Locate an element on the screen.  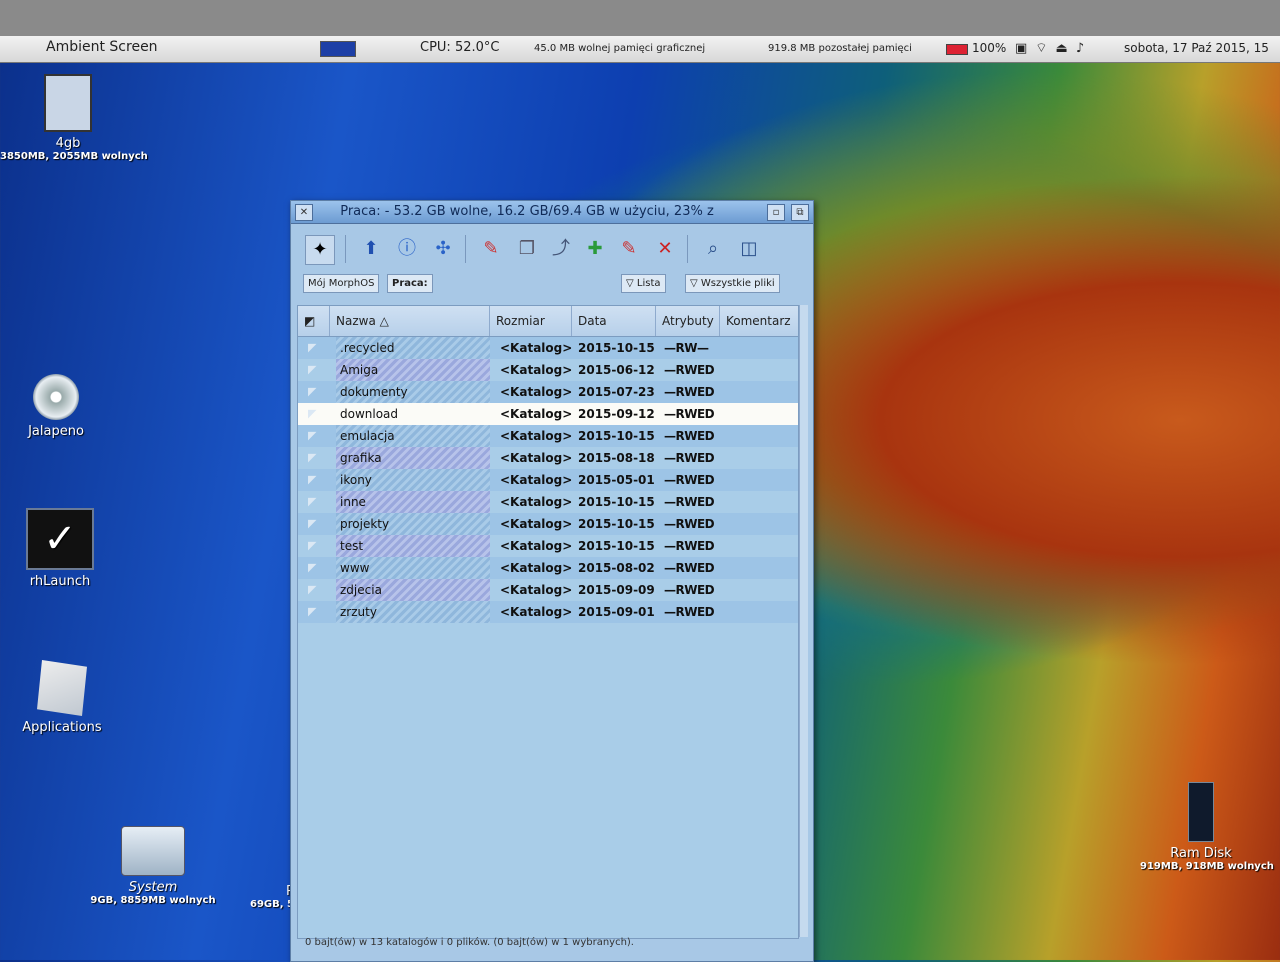
row-date: 2015-09-01 is located at coordinates (616, 612).